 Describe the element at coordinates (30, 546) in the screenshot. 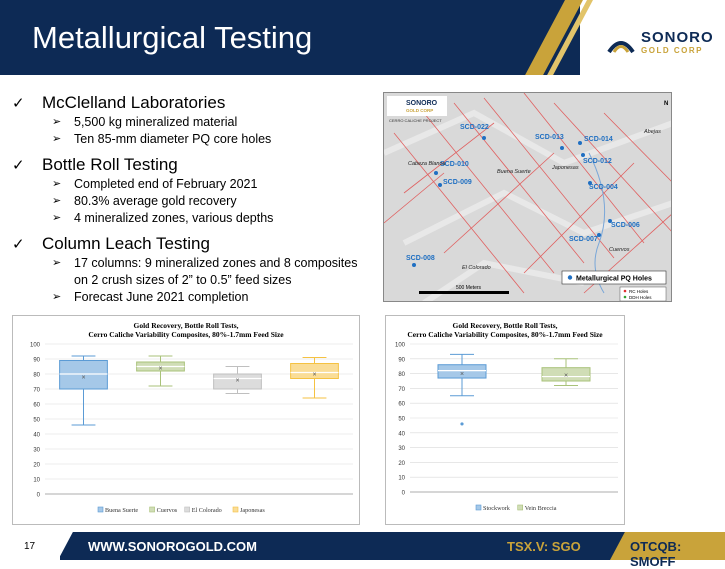

I see `page-number: 17` at that location.